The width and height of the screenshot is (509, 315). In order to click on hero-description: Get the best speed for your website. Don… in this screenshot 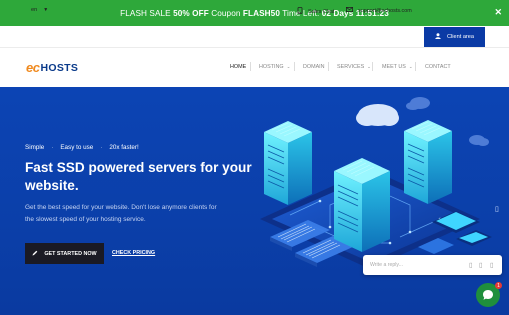, I will do `click(121, 213)`.